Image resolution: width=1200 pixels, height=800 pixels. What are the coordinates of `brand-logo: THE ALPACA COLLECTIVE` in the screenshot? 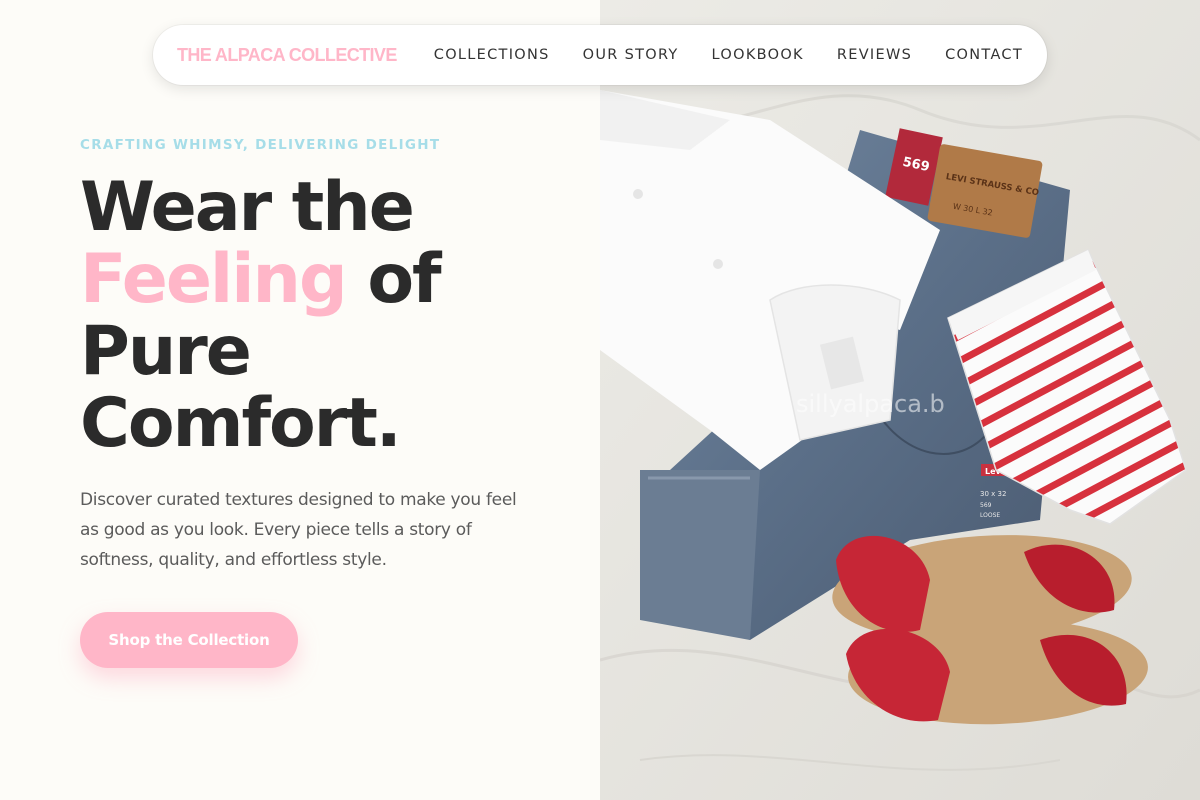 It's located at (287, 55).